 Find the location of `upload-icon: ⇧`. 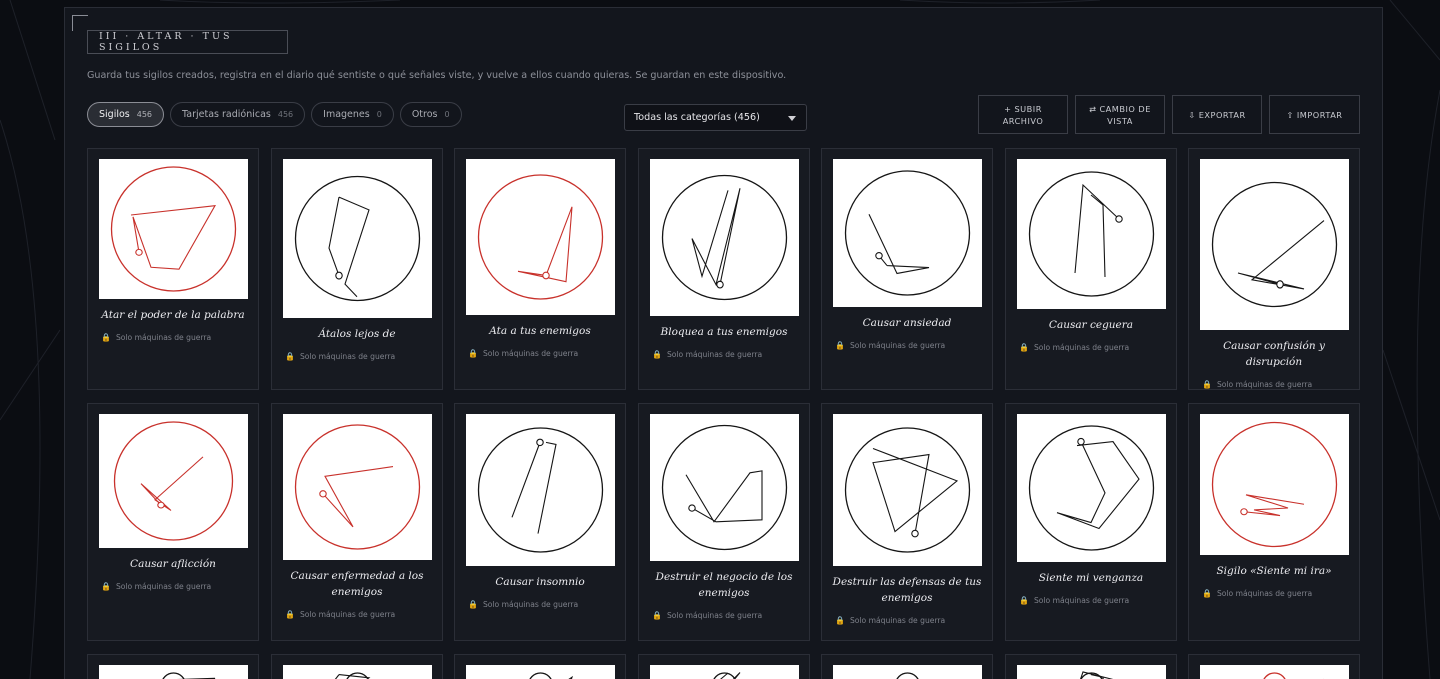

upload-icon: ⇧ is located at coordinates (1290, 114).